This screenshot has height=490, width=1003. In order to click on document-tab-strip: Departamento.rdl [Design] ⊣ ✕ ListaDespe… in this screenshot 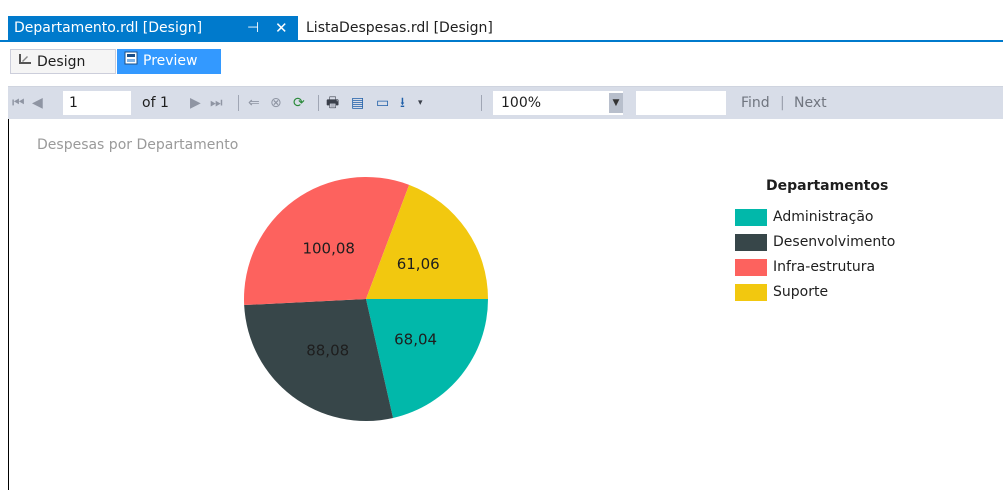, I will do `click(501, 21)`.